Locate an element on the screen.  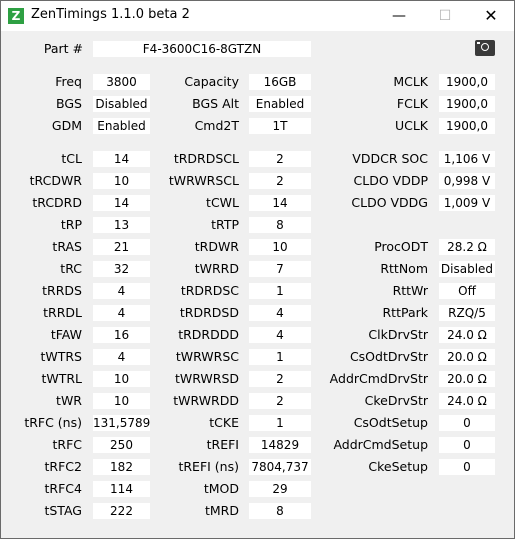
trrdl-value: 4 is located at coordinates (121, 313).